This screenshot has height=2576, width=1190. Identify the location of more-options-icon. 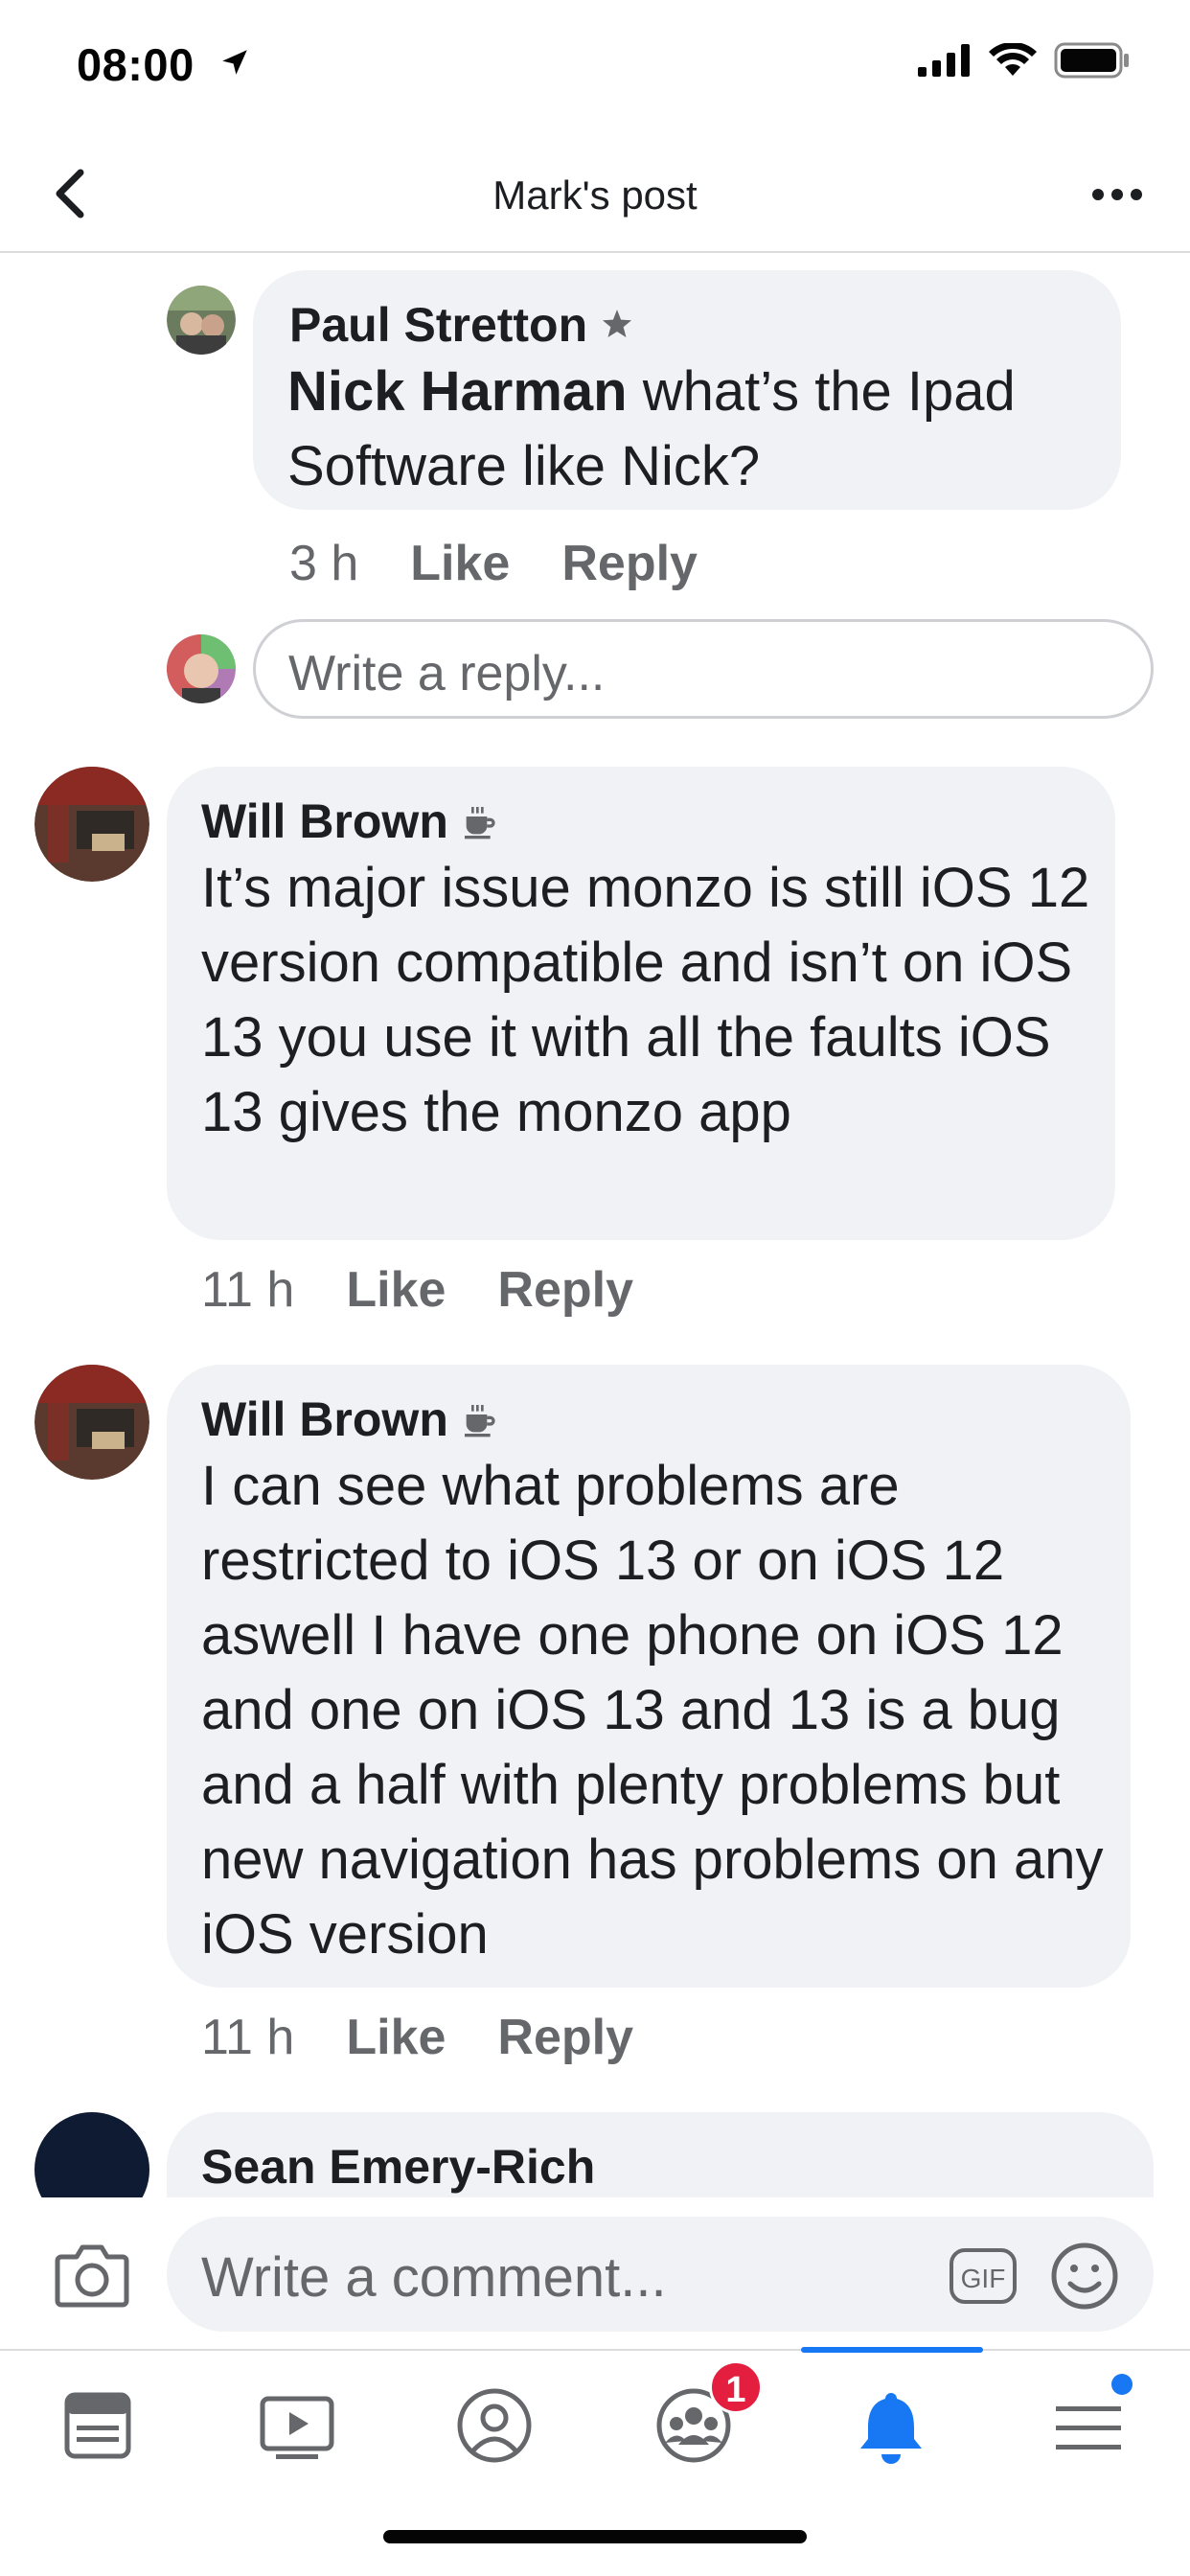
(1117, 194).